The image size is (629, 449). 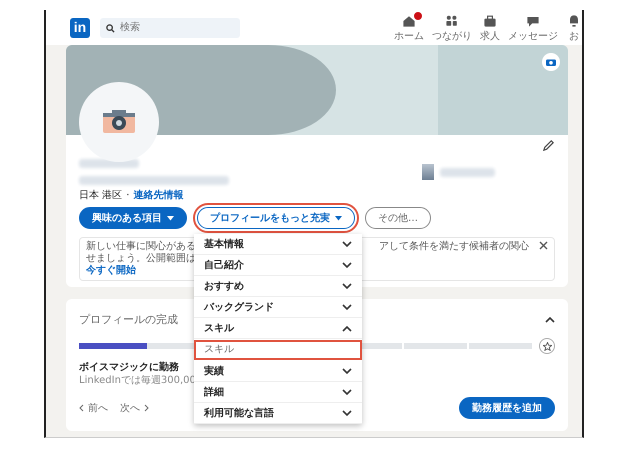 I want to click on redacted-company, so click(x=467, y=172).